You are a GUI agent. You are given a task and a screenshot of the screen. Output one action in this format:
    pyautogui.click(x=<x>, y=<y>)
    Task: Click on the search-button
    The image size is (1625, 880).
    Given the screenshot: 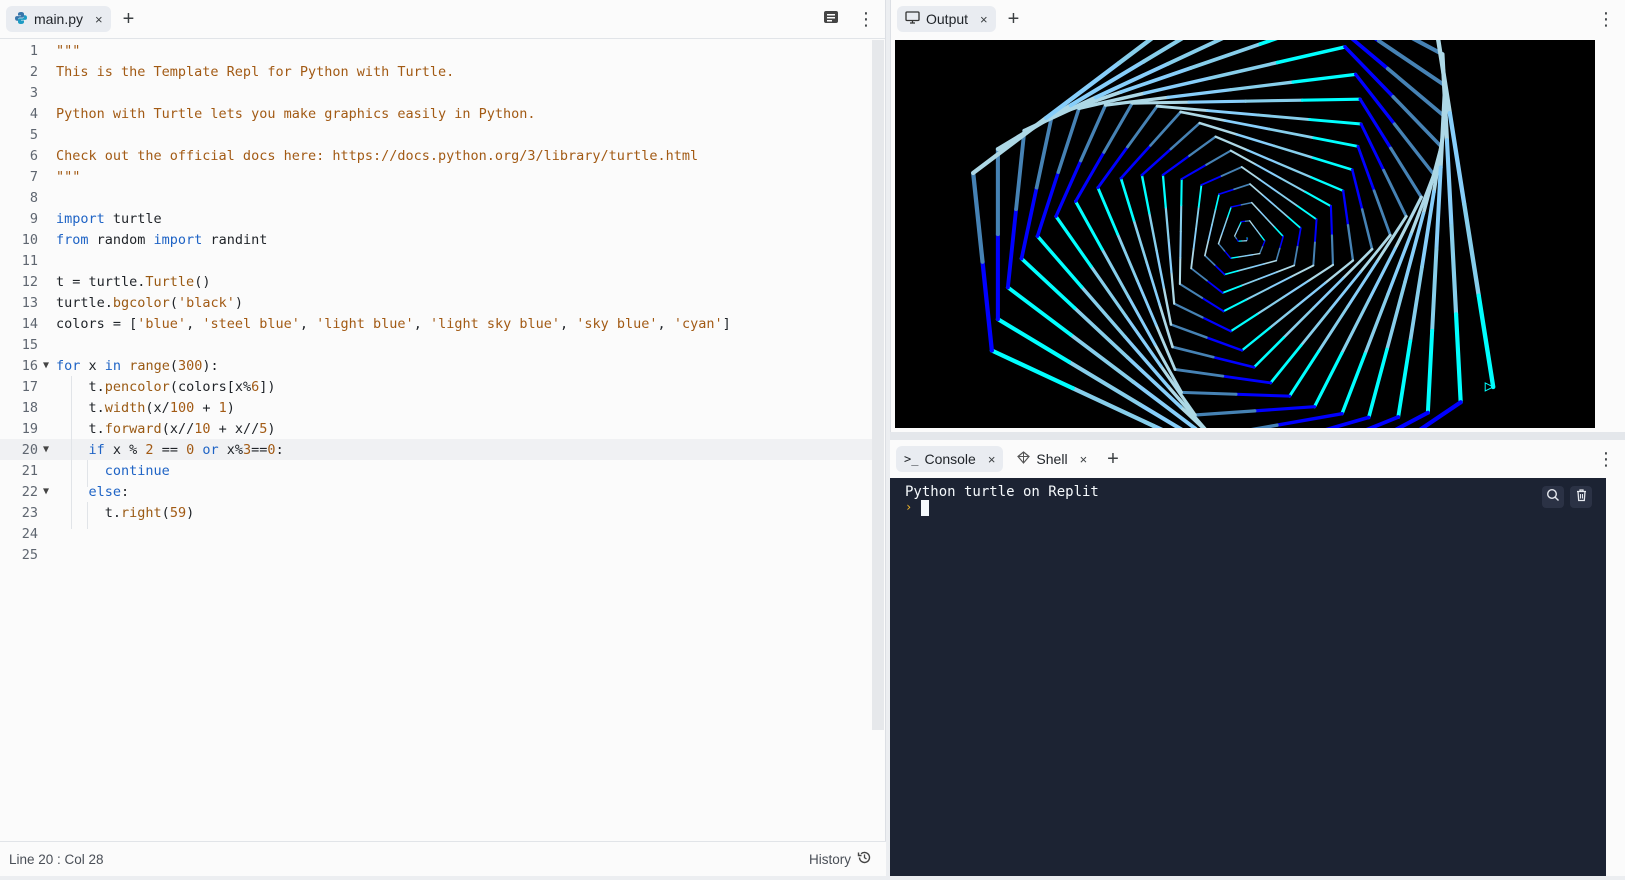 What is the action you would take?
    pyautogui.click(x=1553, y=497)
    